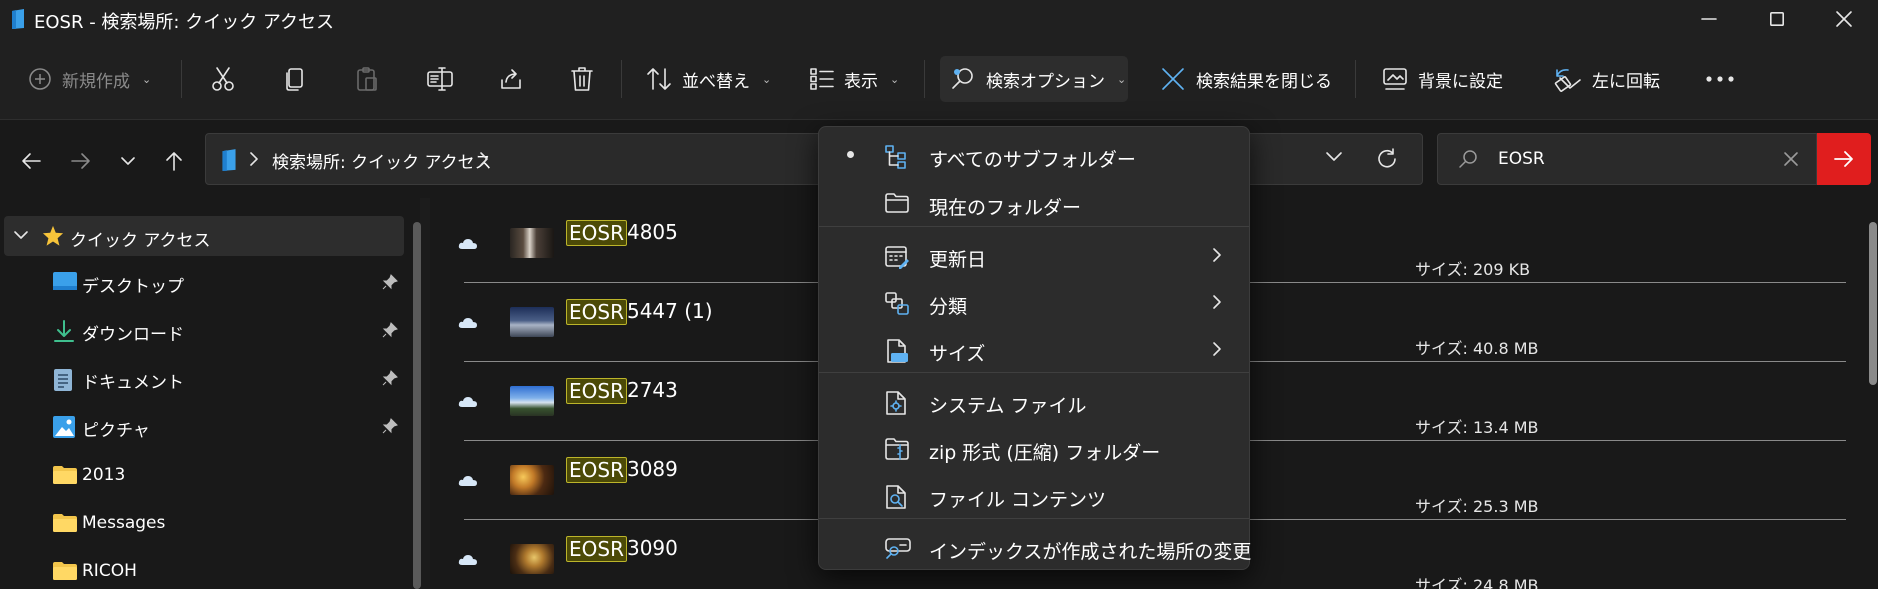  What do you see at coordinates (1034, 79) in the screenshot?
I see `search-options-button: 検索オプション ⌄` at bounding box center [1034, 79].